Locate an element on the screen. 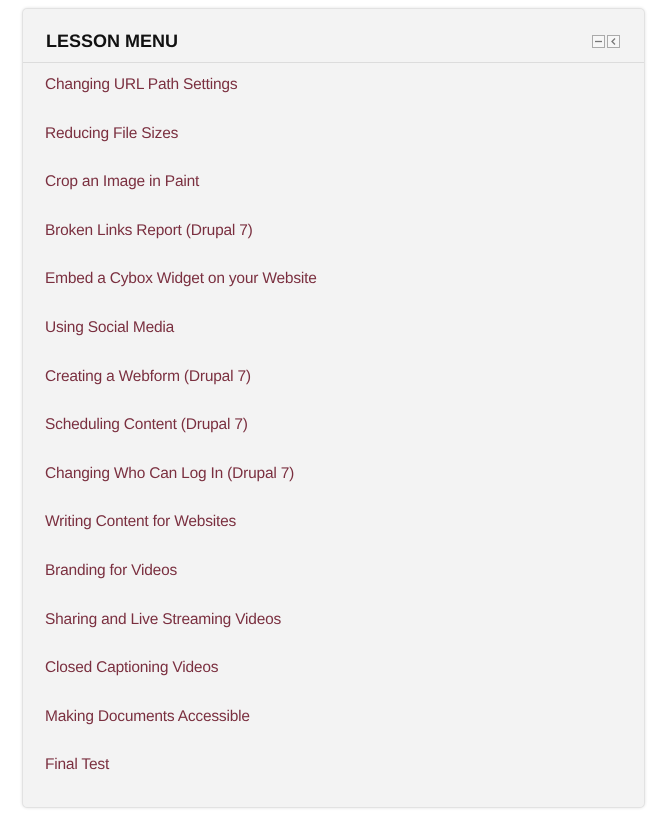 This screenshot has width=648, height=823. lesson-link: Final Test is located at coordinates (77, 765).